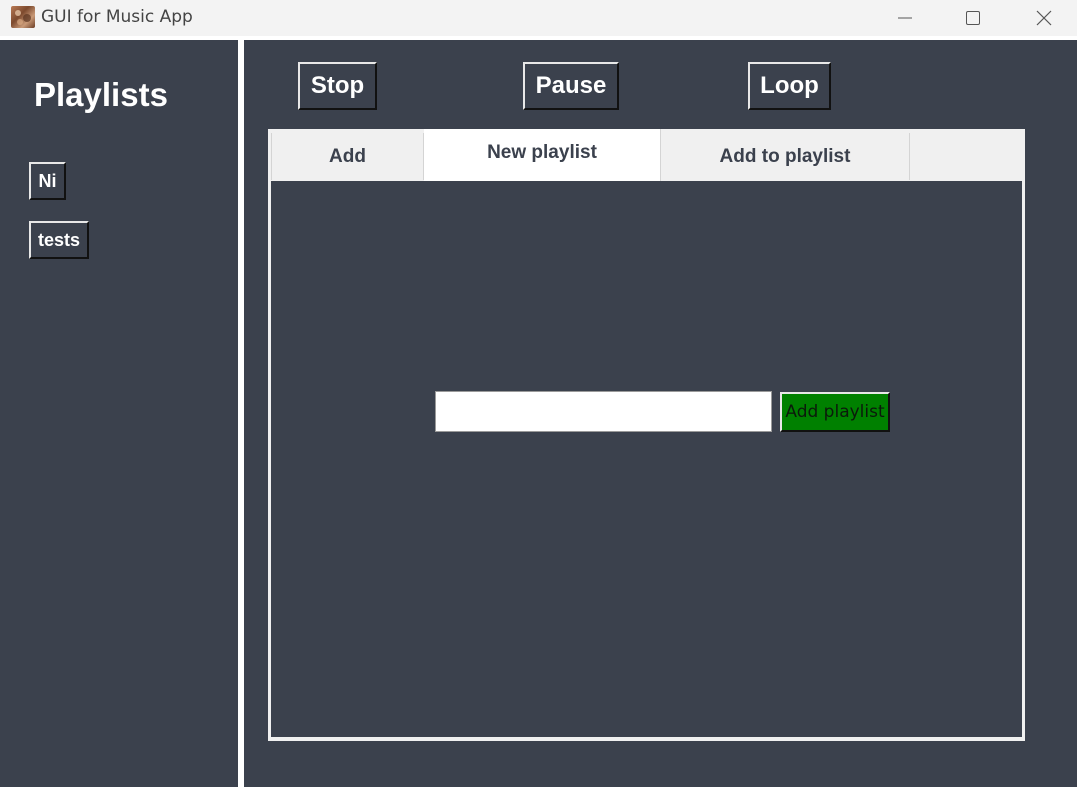  What do you see at coordinates (785, 156) in the screenshot?
I see `tab-add-to-playlist: Add to playlist` at bounding box center [785, 156].